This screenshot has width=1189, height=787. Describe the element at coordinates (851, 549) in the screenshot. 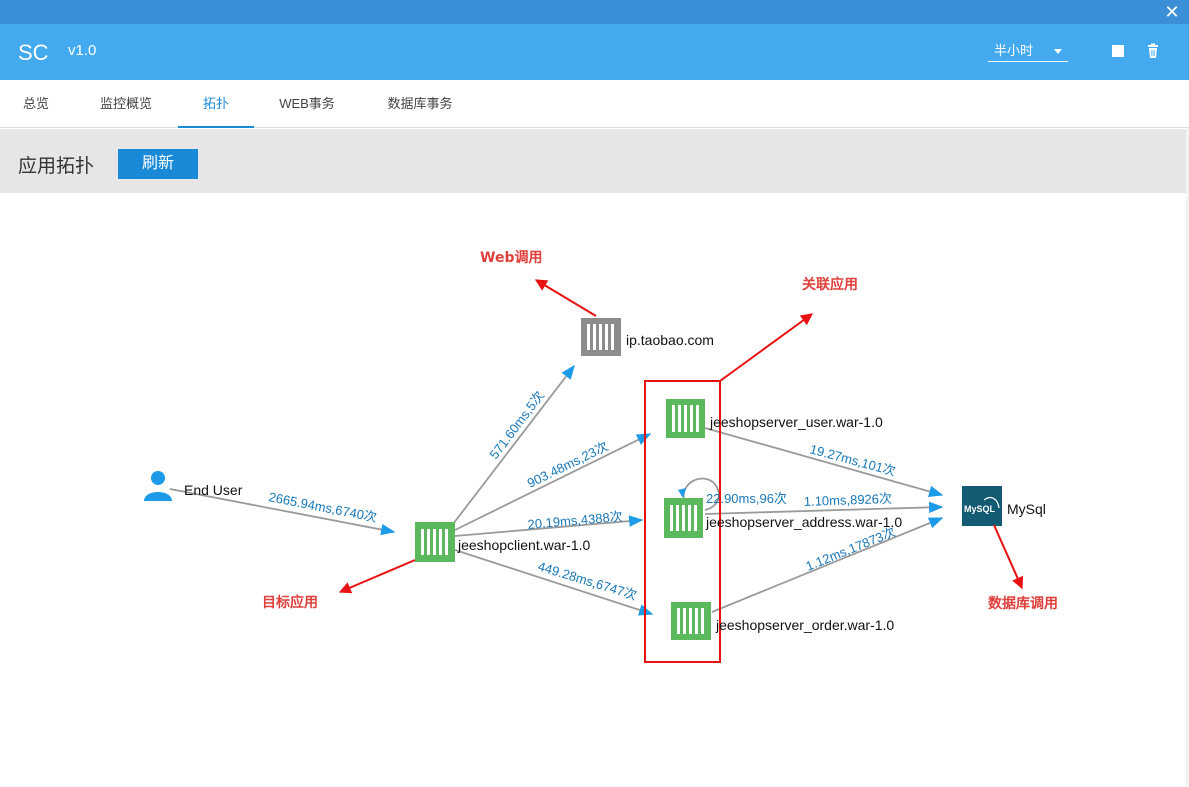

I see `edge-label-order-mysql: 1.12ms,17873次` at that location.